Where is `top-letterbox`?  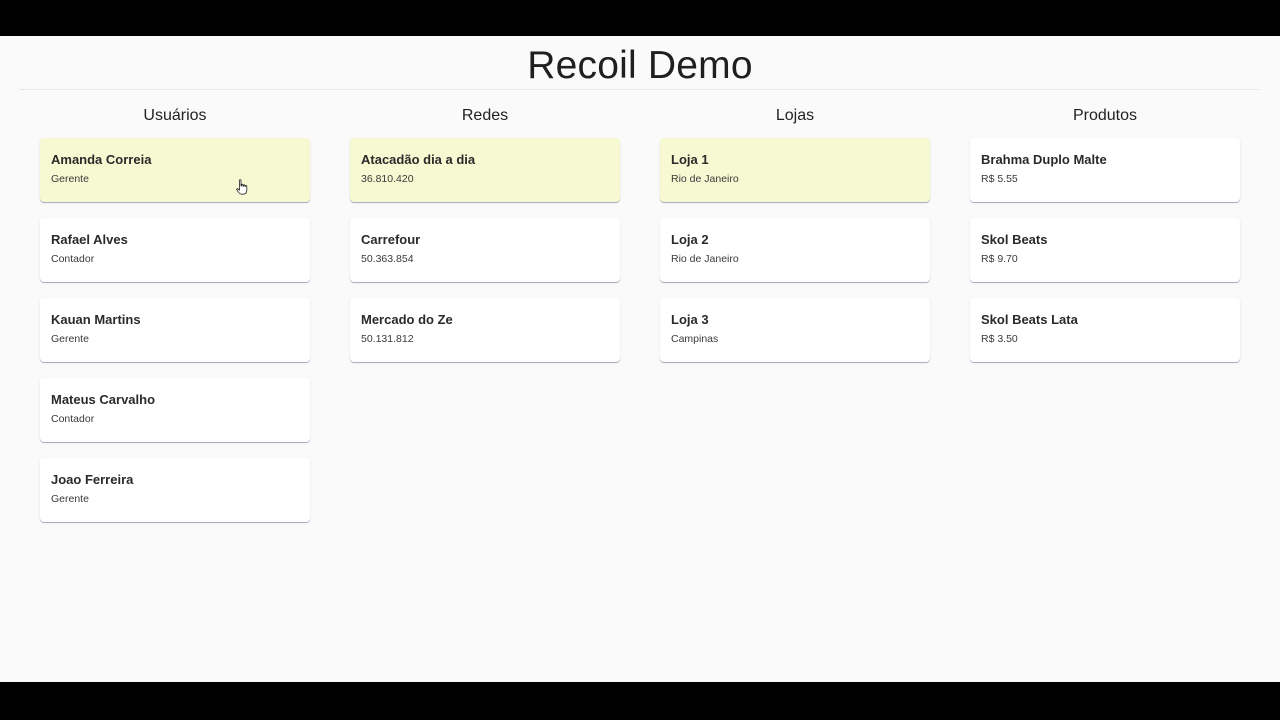
top-letterbox is located at coordinates (640, 18).